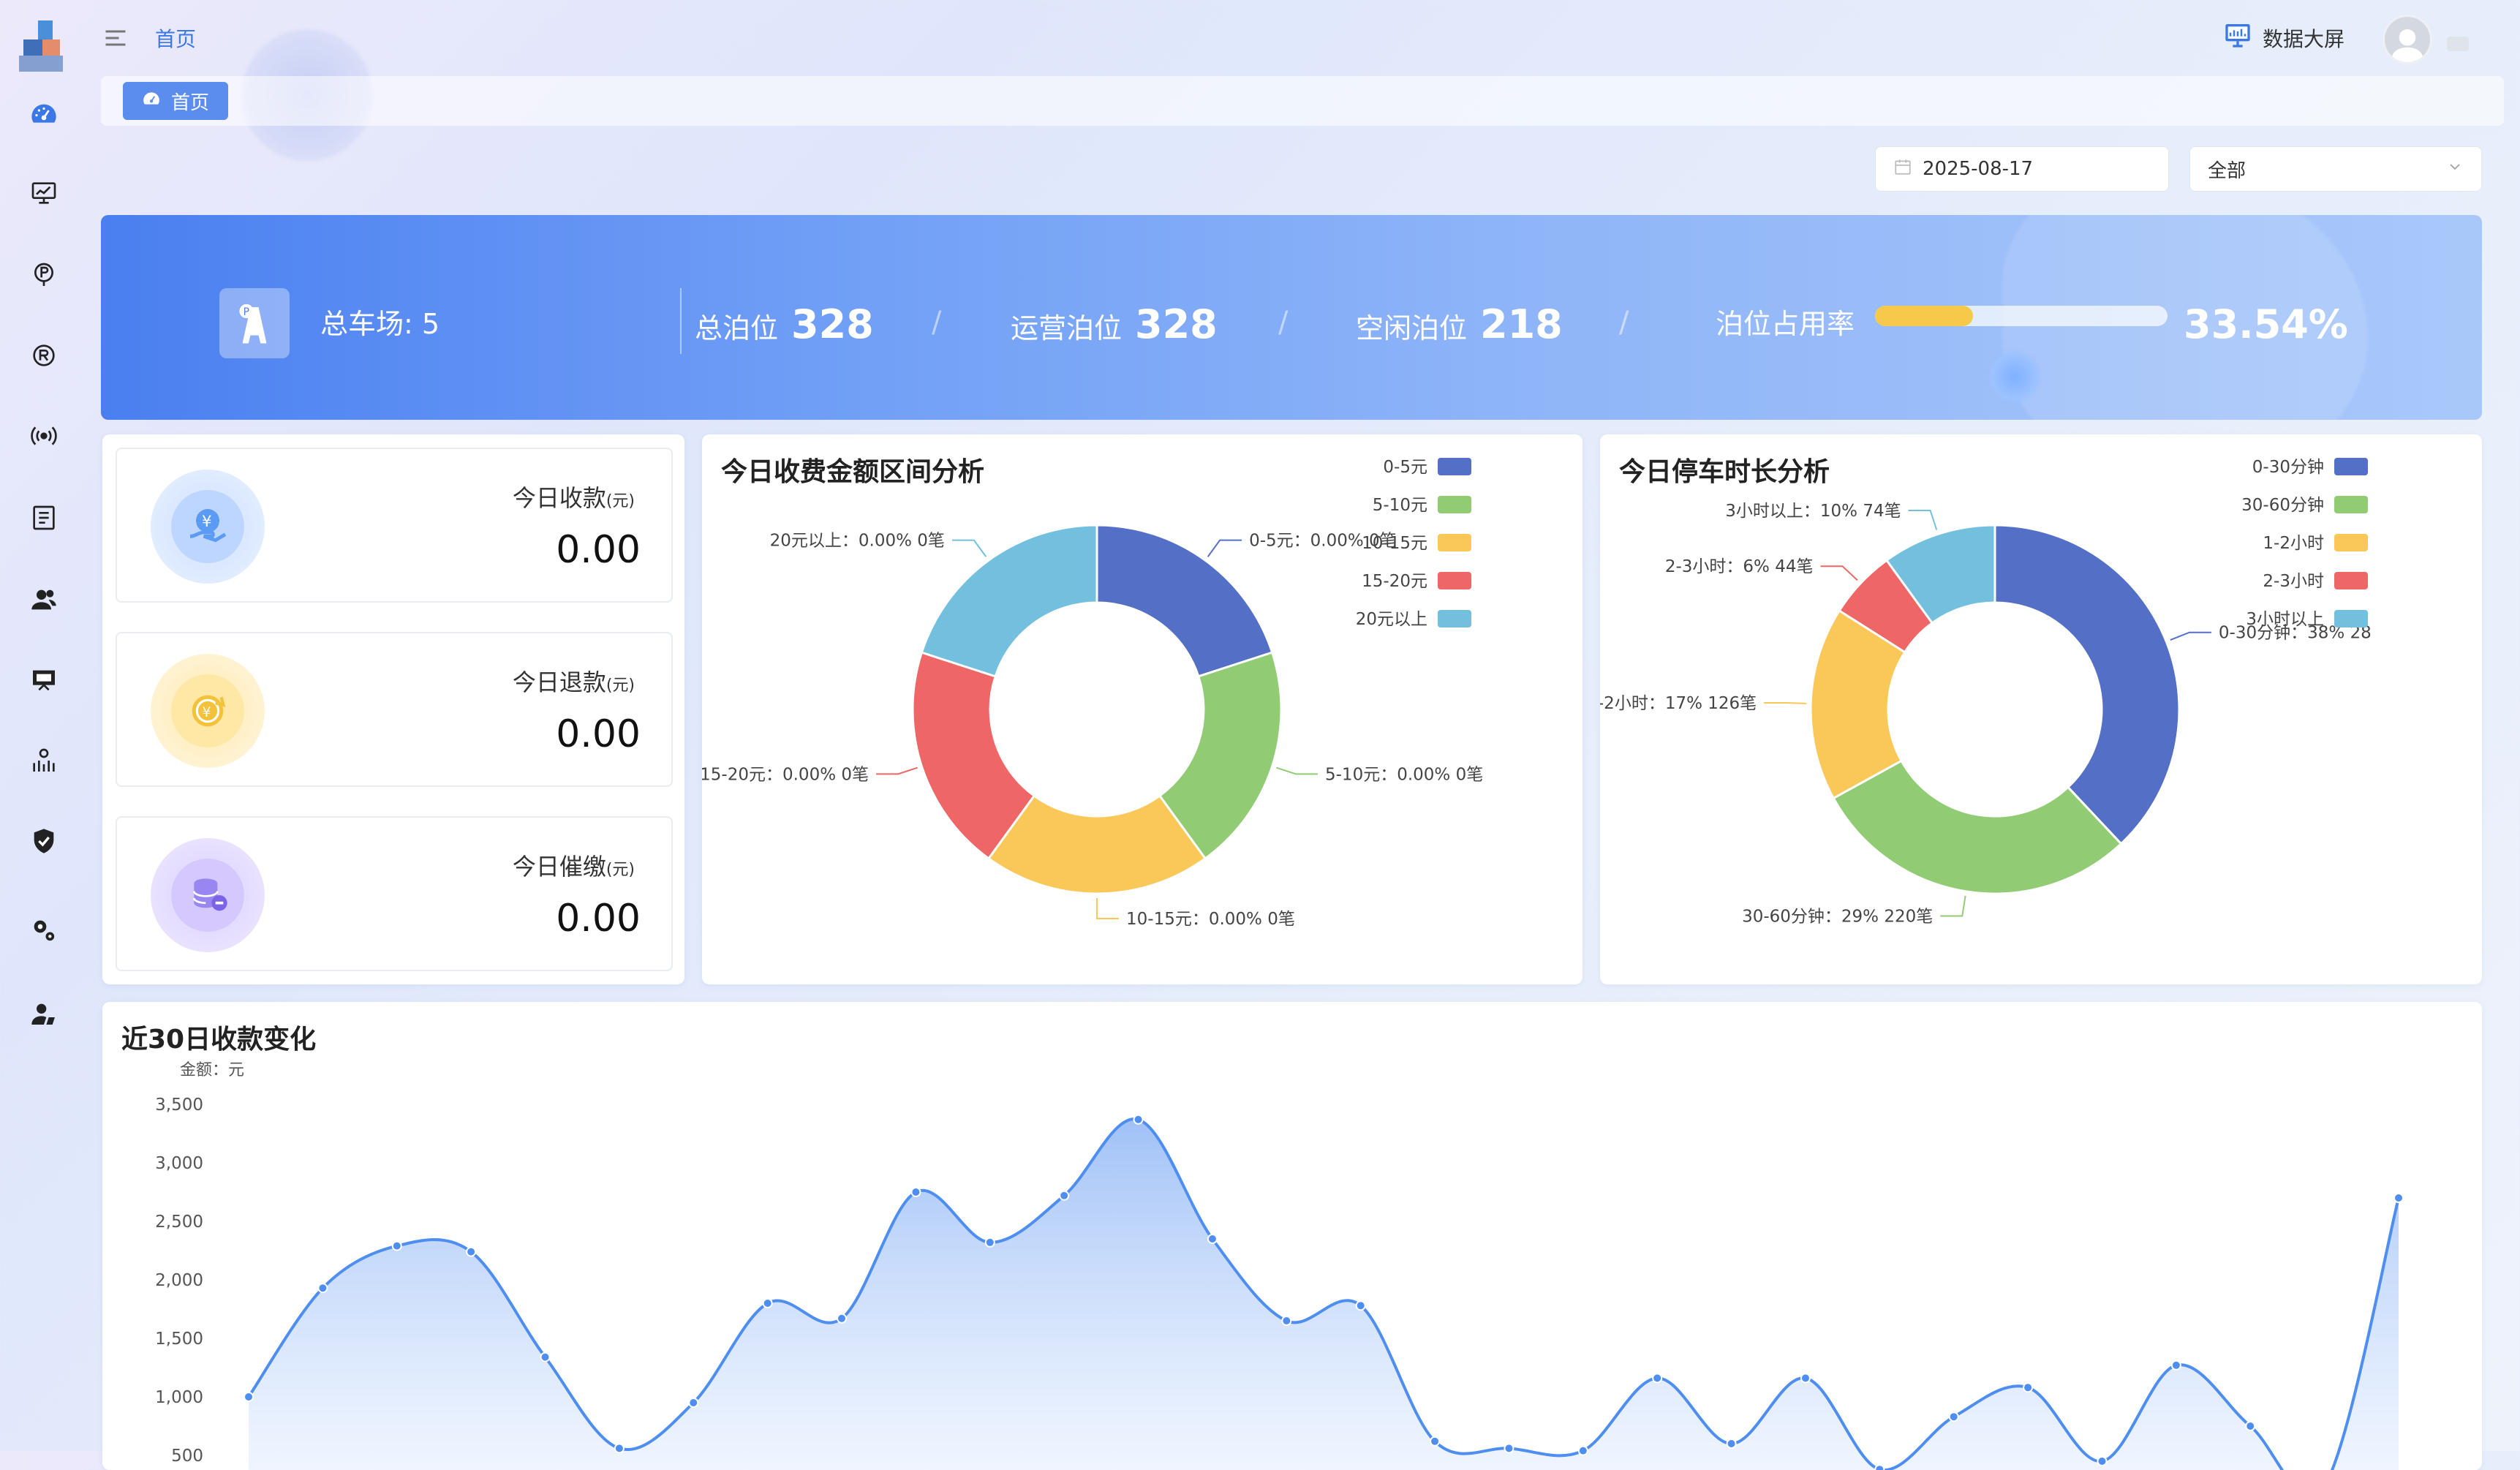 This screenshot has width=2520, height=1470. I want to click on occupancy-label: 泊位占用率, so click(1785, 321).